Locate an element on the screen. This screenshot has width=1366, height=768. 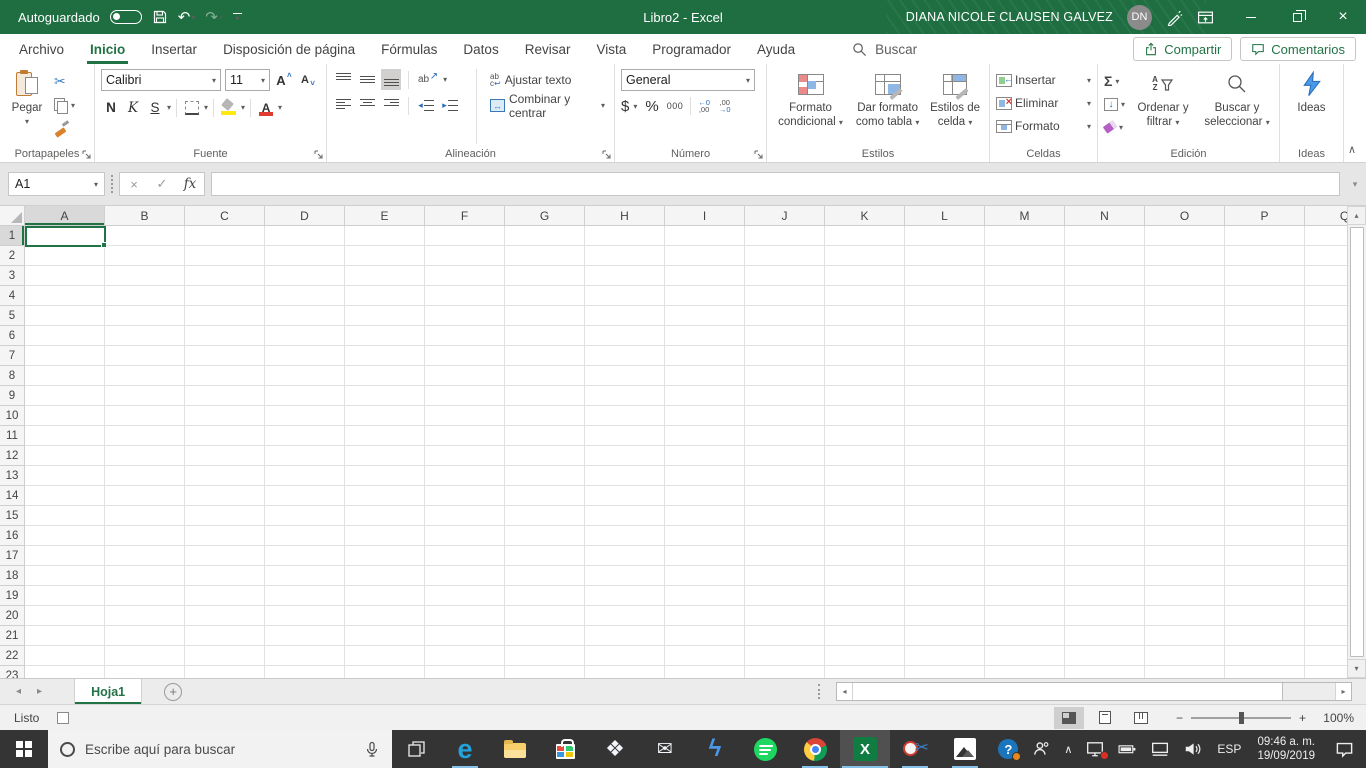
tray-help-app: ? is located at coordinates (1008, 749).